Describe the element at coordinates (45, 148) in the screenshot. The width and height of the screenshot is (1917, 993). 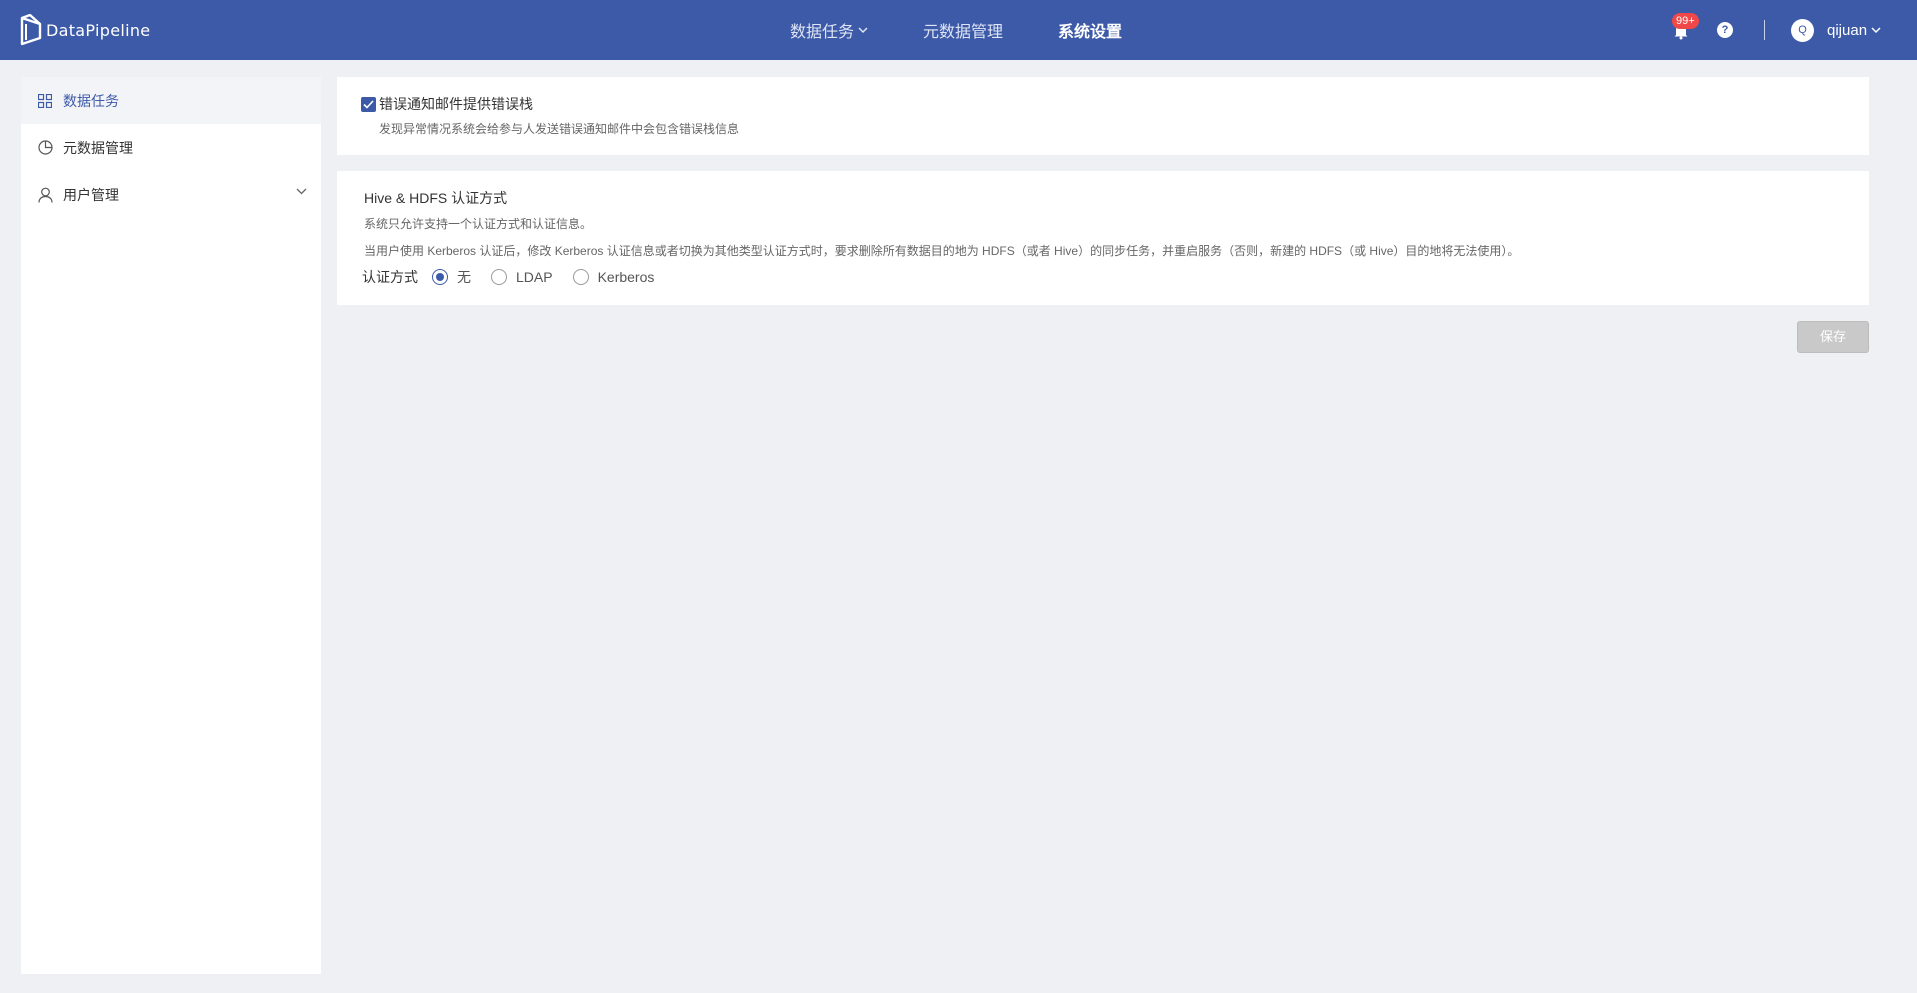
I see `pie-chart-icon` at that location.